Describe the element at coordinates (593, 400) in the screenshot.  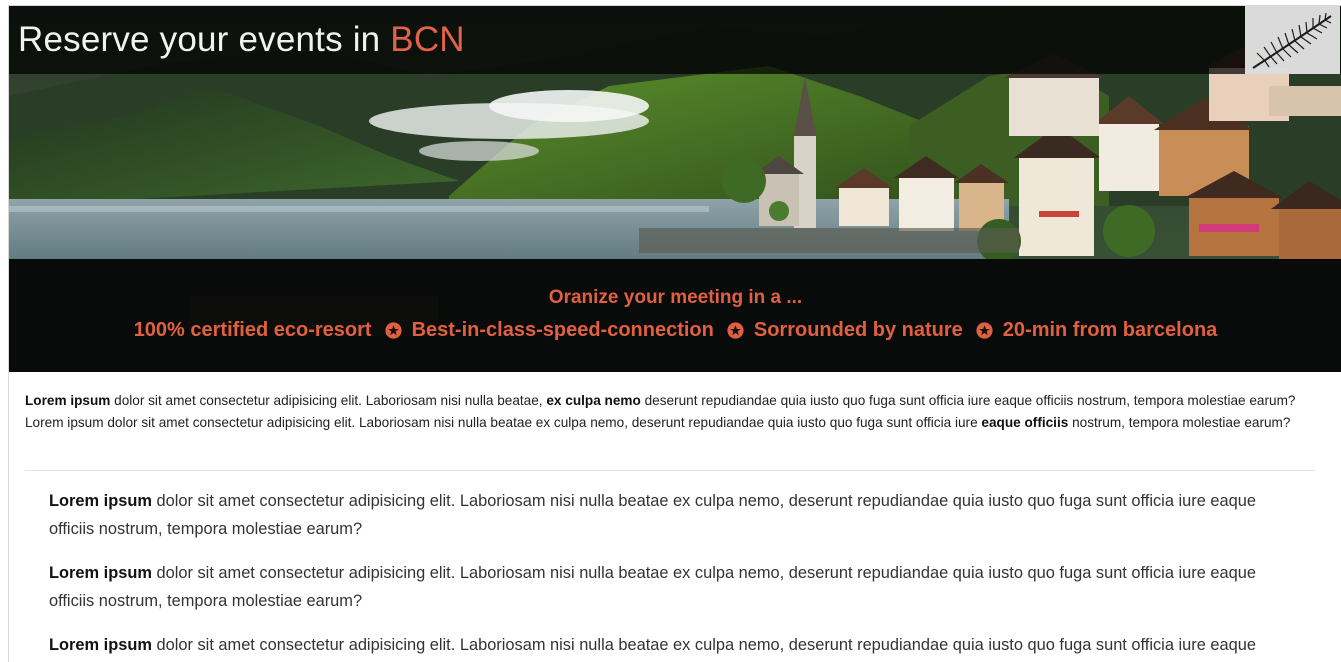
I see `intro-bold-2: ex culpa nemo` at that location.